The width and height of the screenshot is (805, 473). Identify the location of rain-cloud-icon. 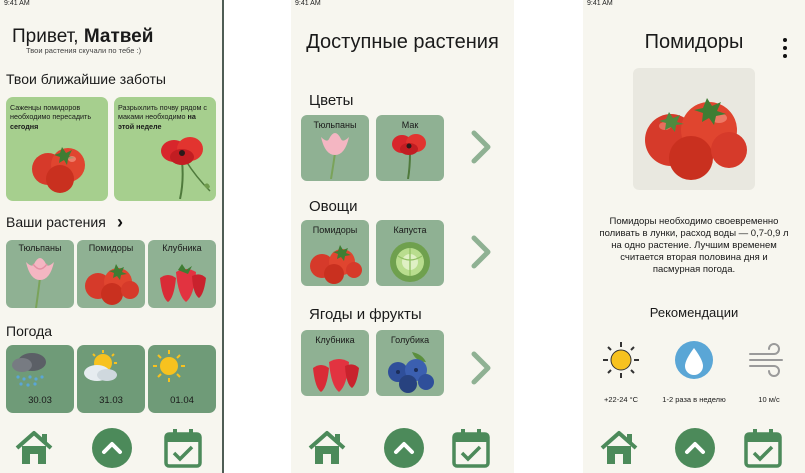
(29, 370).